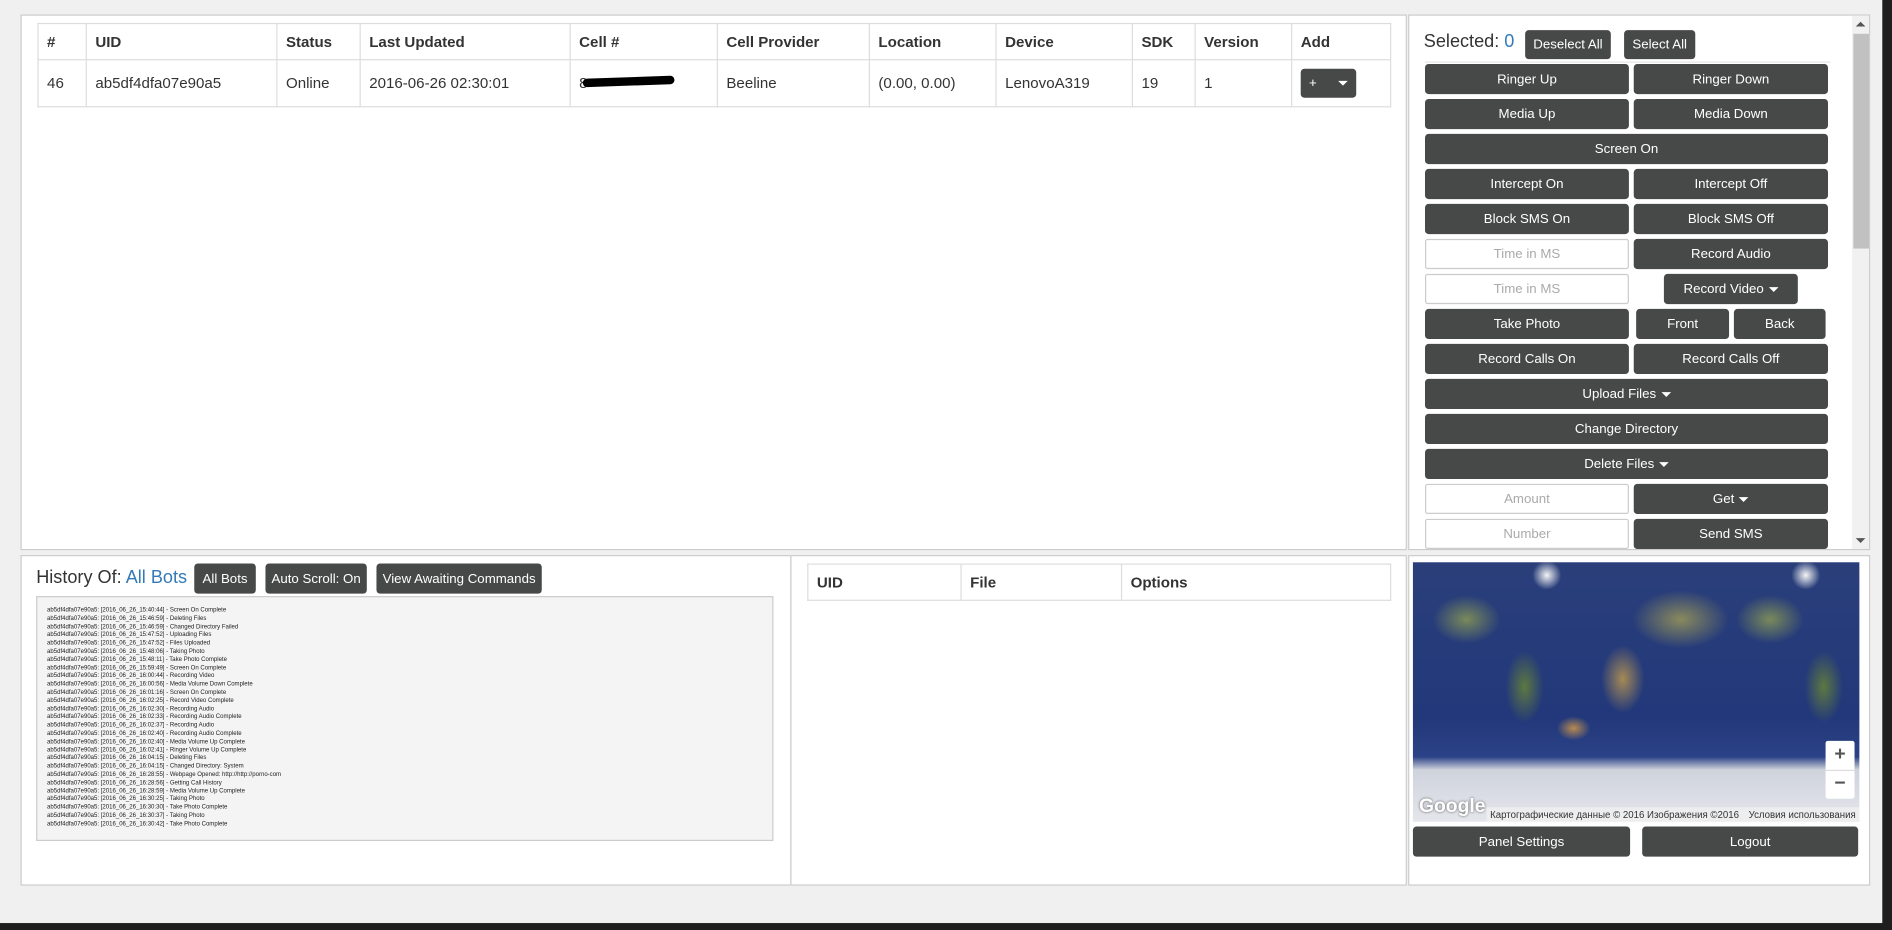 The height and width of the screenshot is (930, 1892). Describe the element at coordinates (1730, 359) in the screenshot. I see `record-calls-off-button: Record Calls Off` at that location.